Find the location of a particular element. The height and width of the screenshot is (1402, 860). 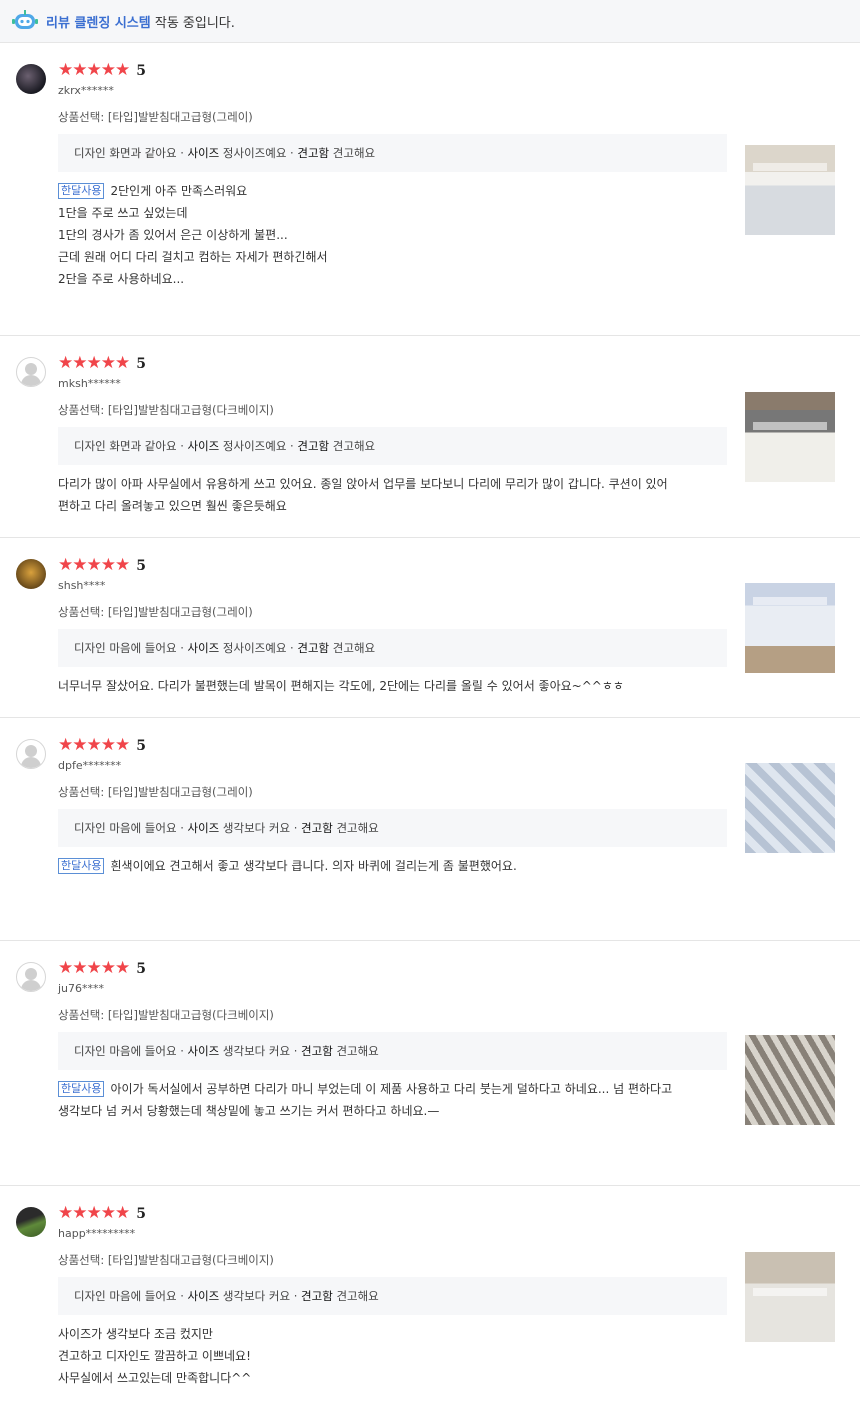

reviewer-id: zkrx****** is located at coordinates (86, 90).